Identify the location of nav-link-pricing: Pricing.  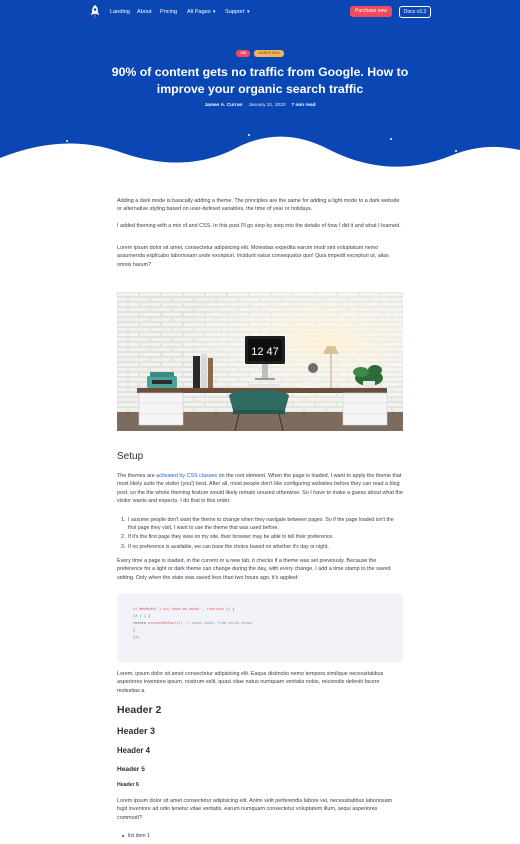
(168, 12).